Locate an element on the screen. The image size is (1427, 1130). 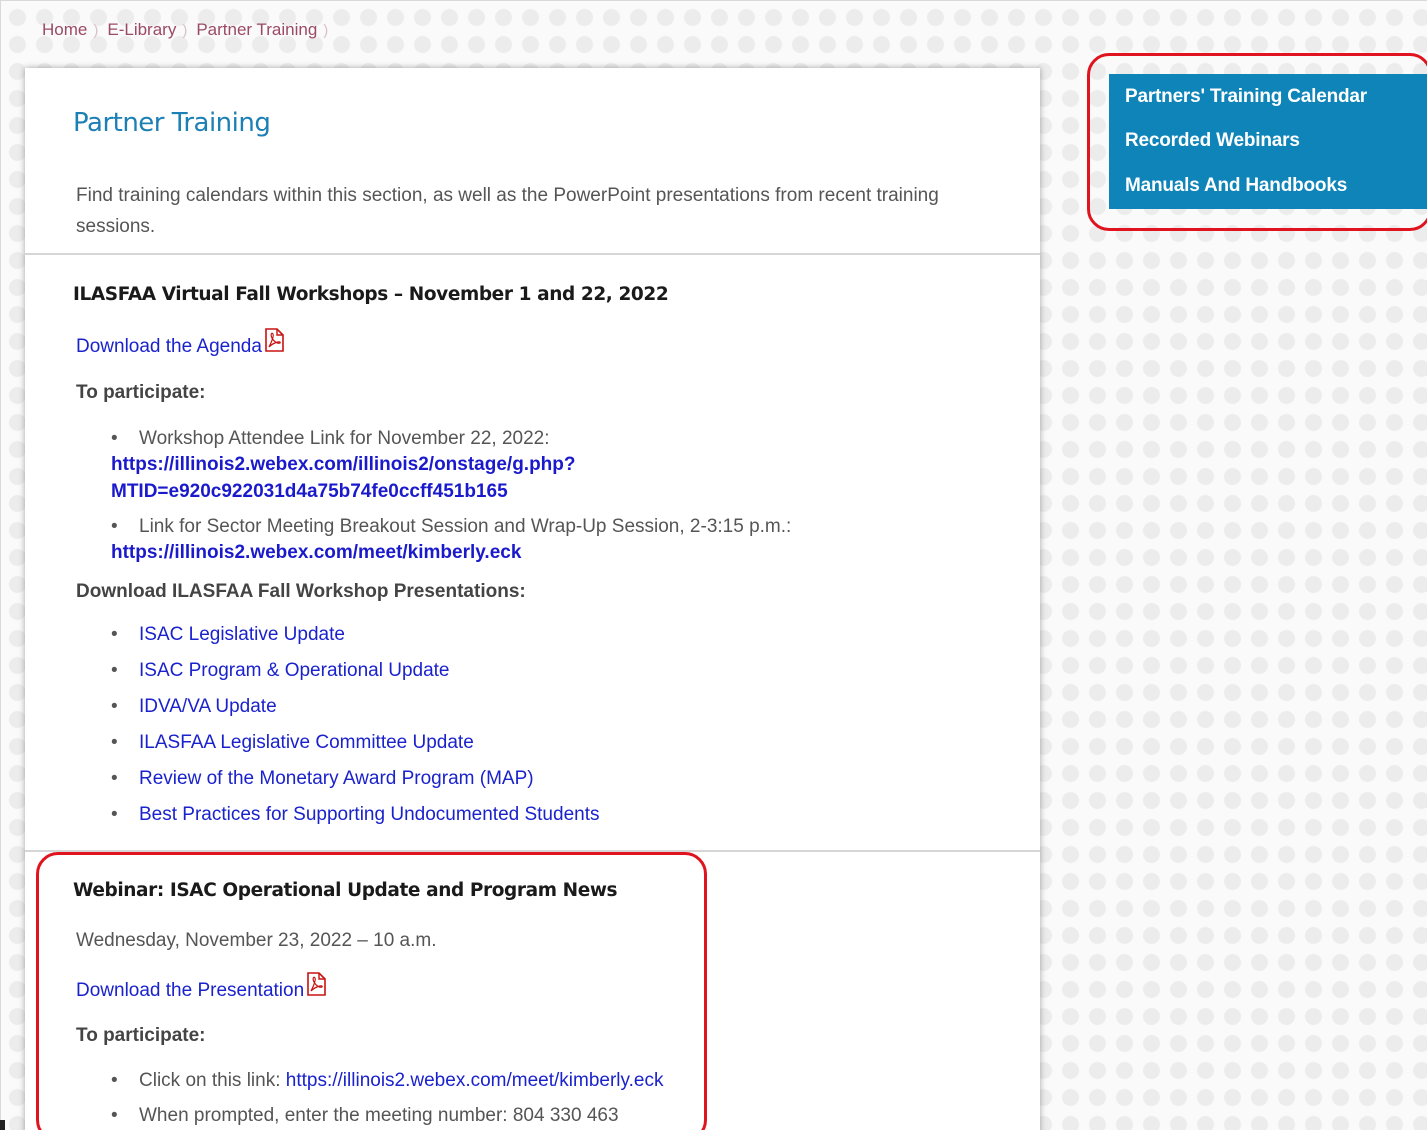
presentation-link: IDVA/VA Update is located at coordinates (208, 707).